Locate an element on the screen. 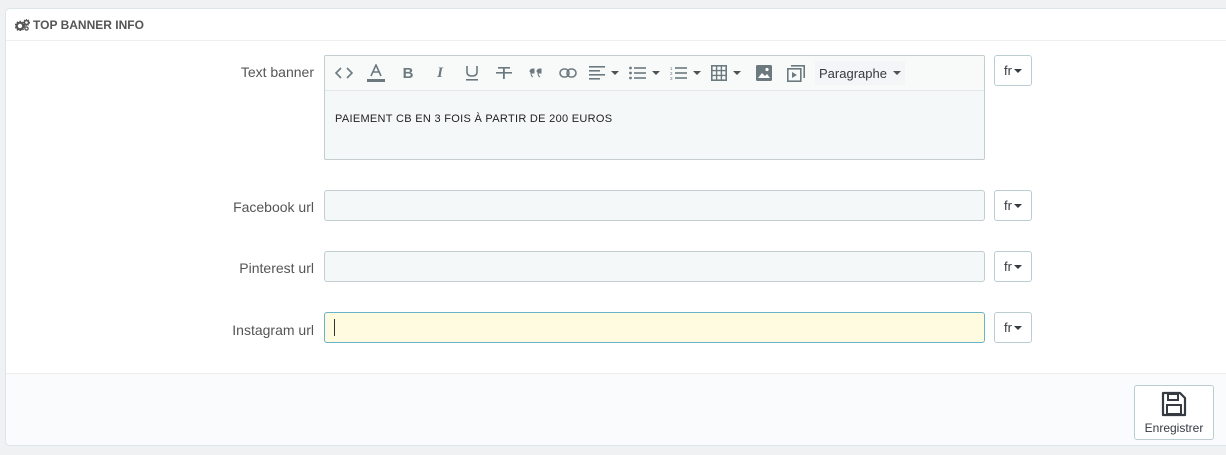 The image size is (1226, 455). save-button: Enregistrer is located at coordinates (1174, 412).